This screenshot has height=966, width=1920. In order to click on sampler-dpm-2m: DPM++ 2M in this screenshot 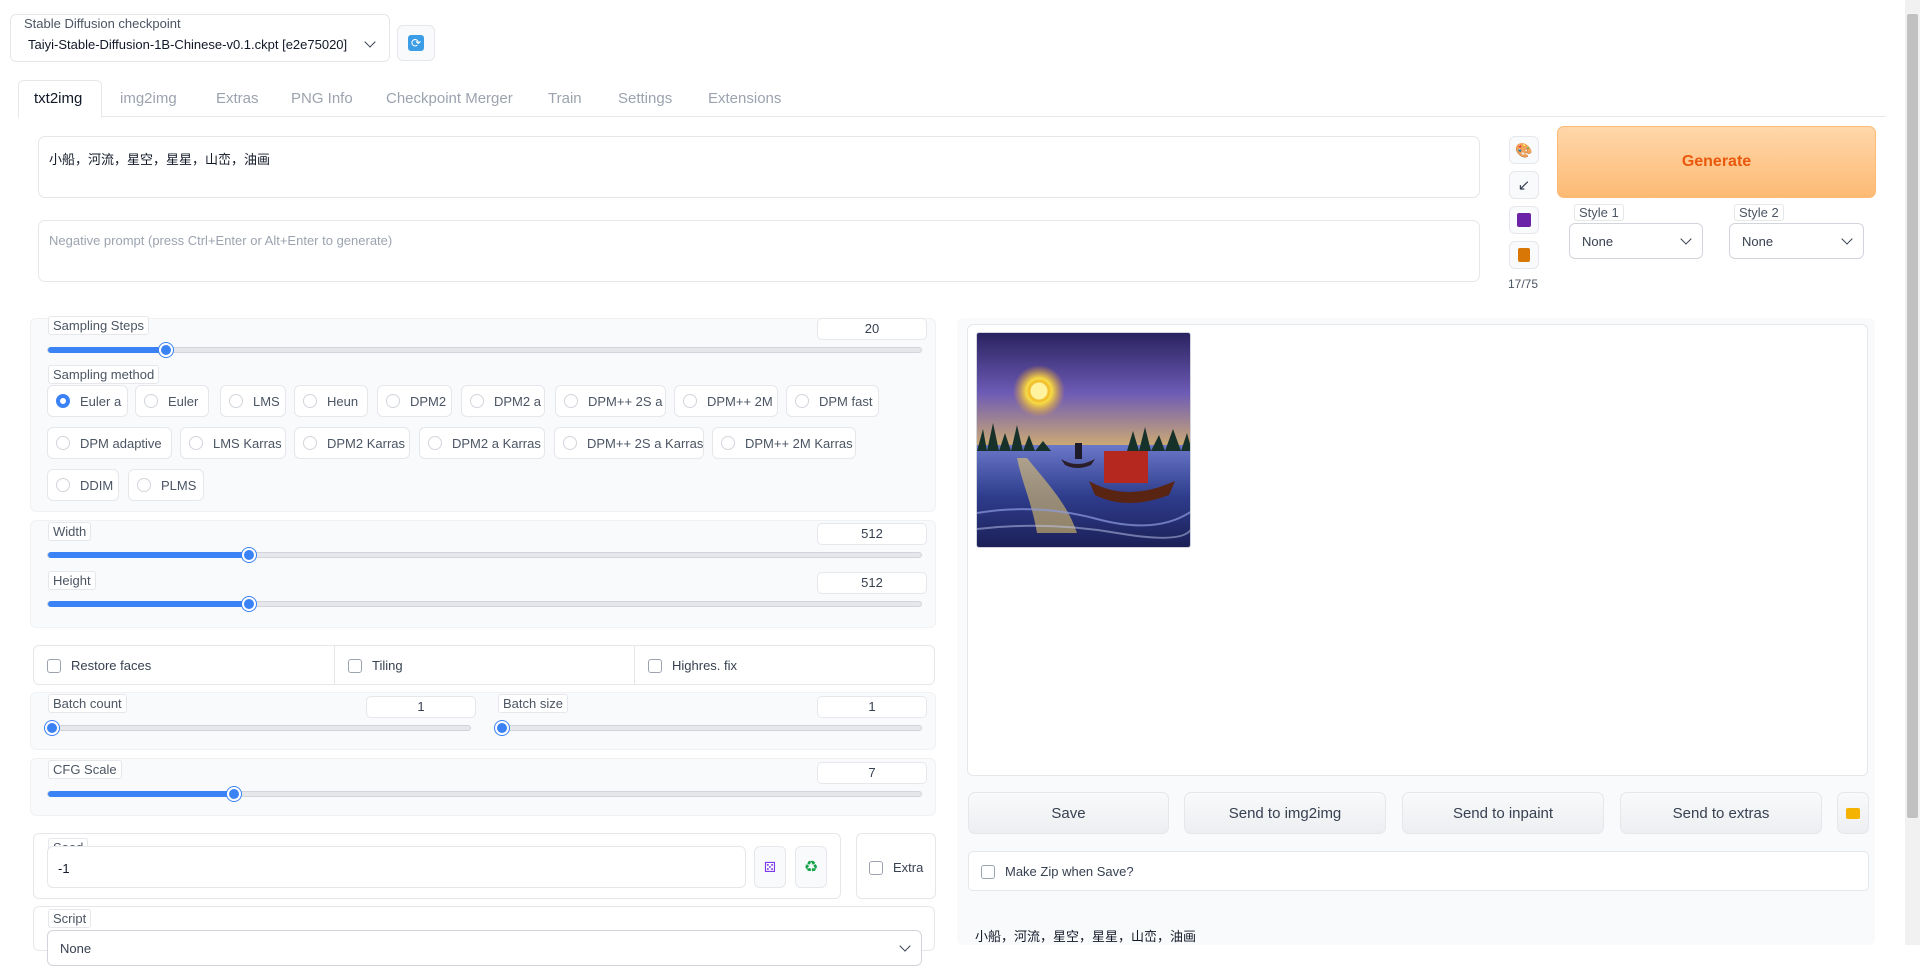, I will do `click(726, 401)`.